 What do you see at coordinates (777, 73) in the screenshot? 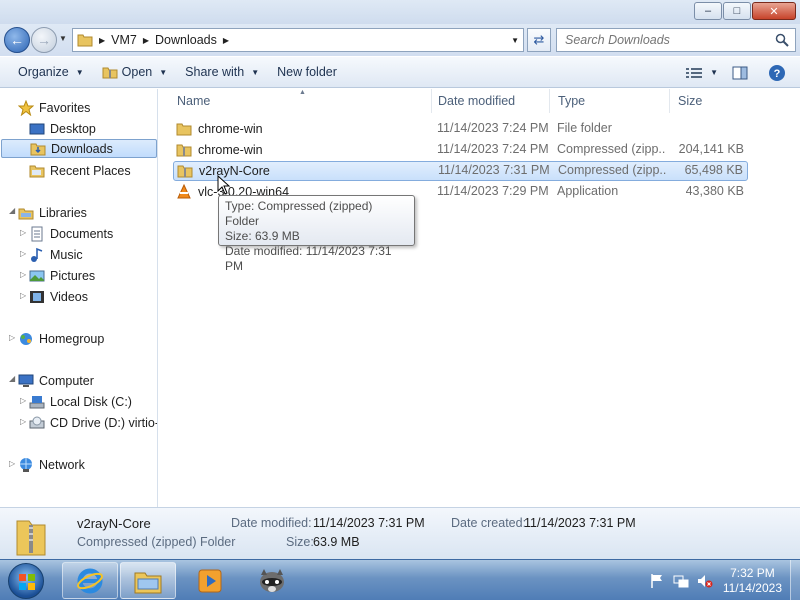
I see `help-icon: ?` at bounding box center [777, 73].